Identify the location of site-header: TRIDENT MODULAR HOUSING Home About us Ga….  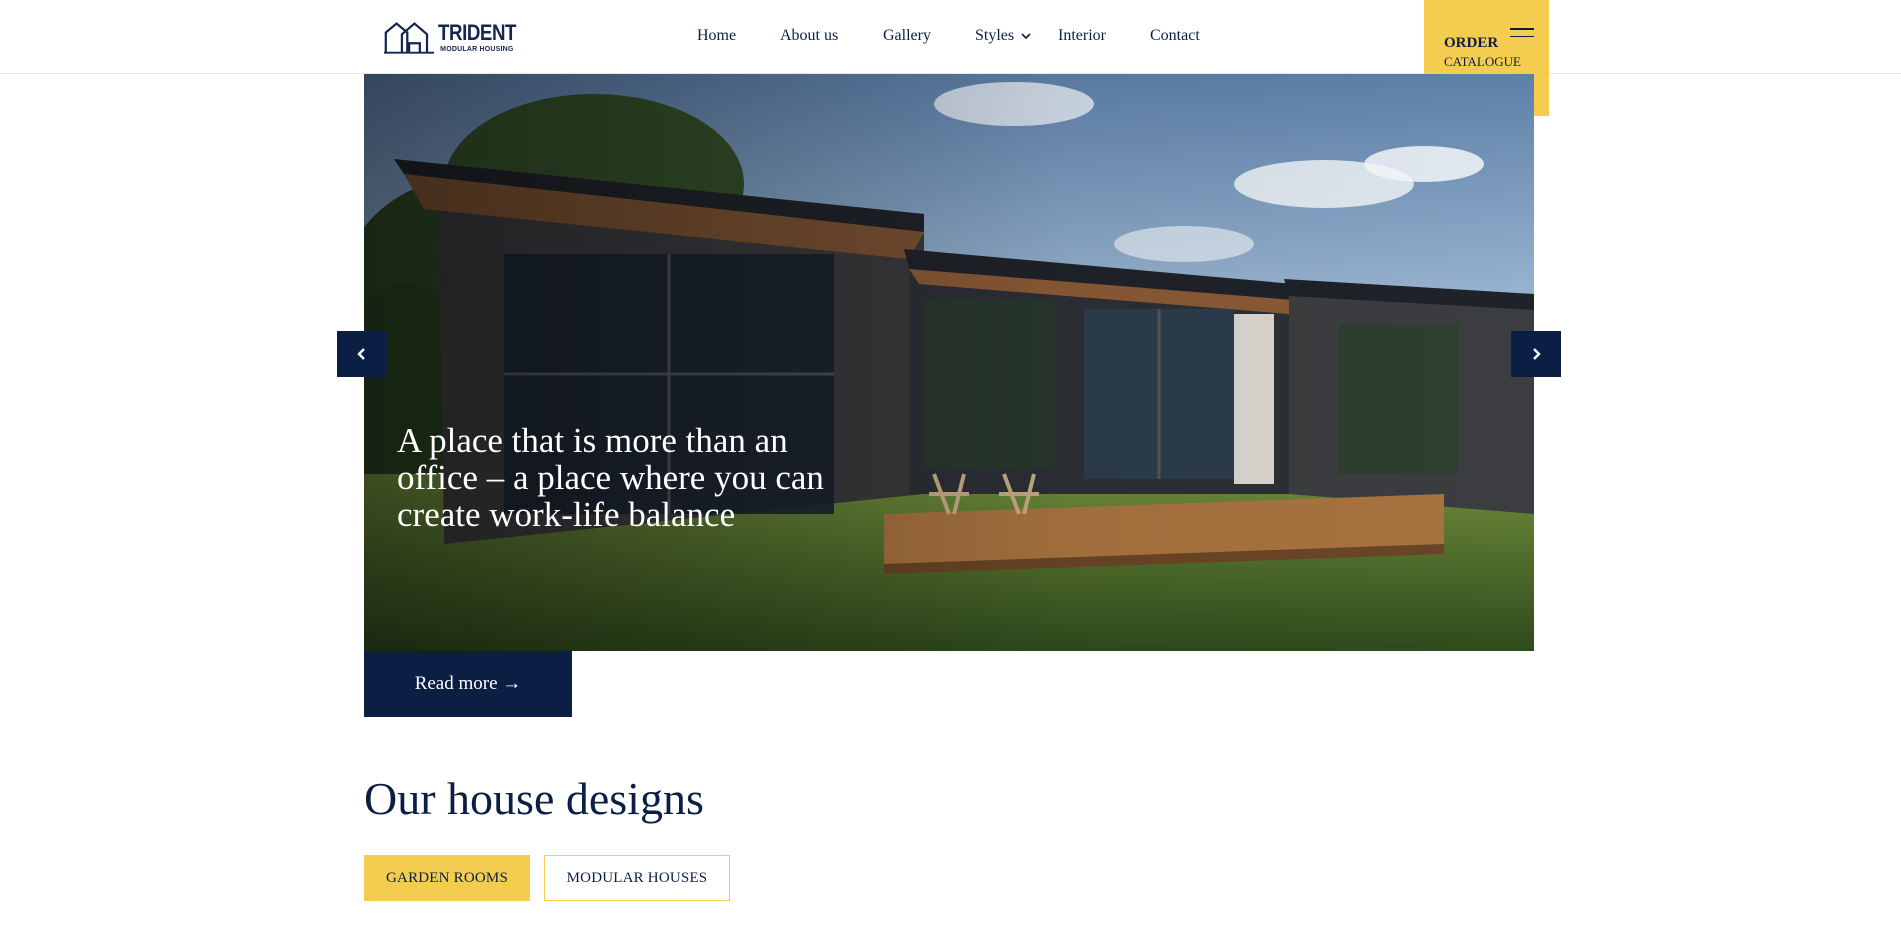
(950, 58).